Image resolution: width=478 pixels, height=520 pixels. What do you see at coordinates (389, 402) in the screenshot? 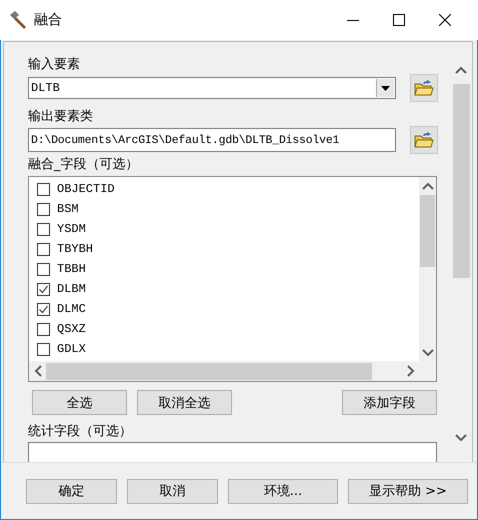
I see `add-field-button: 添加字段` at bounding box center [389, 402].